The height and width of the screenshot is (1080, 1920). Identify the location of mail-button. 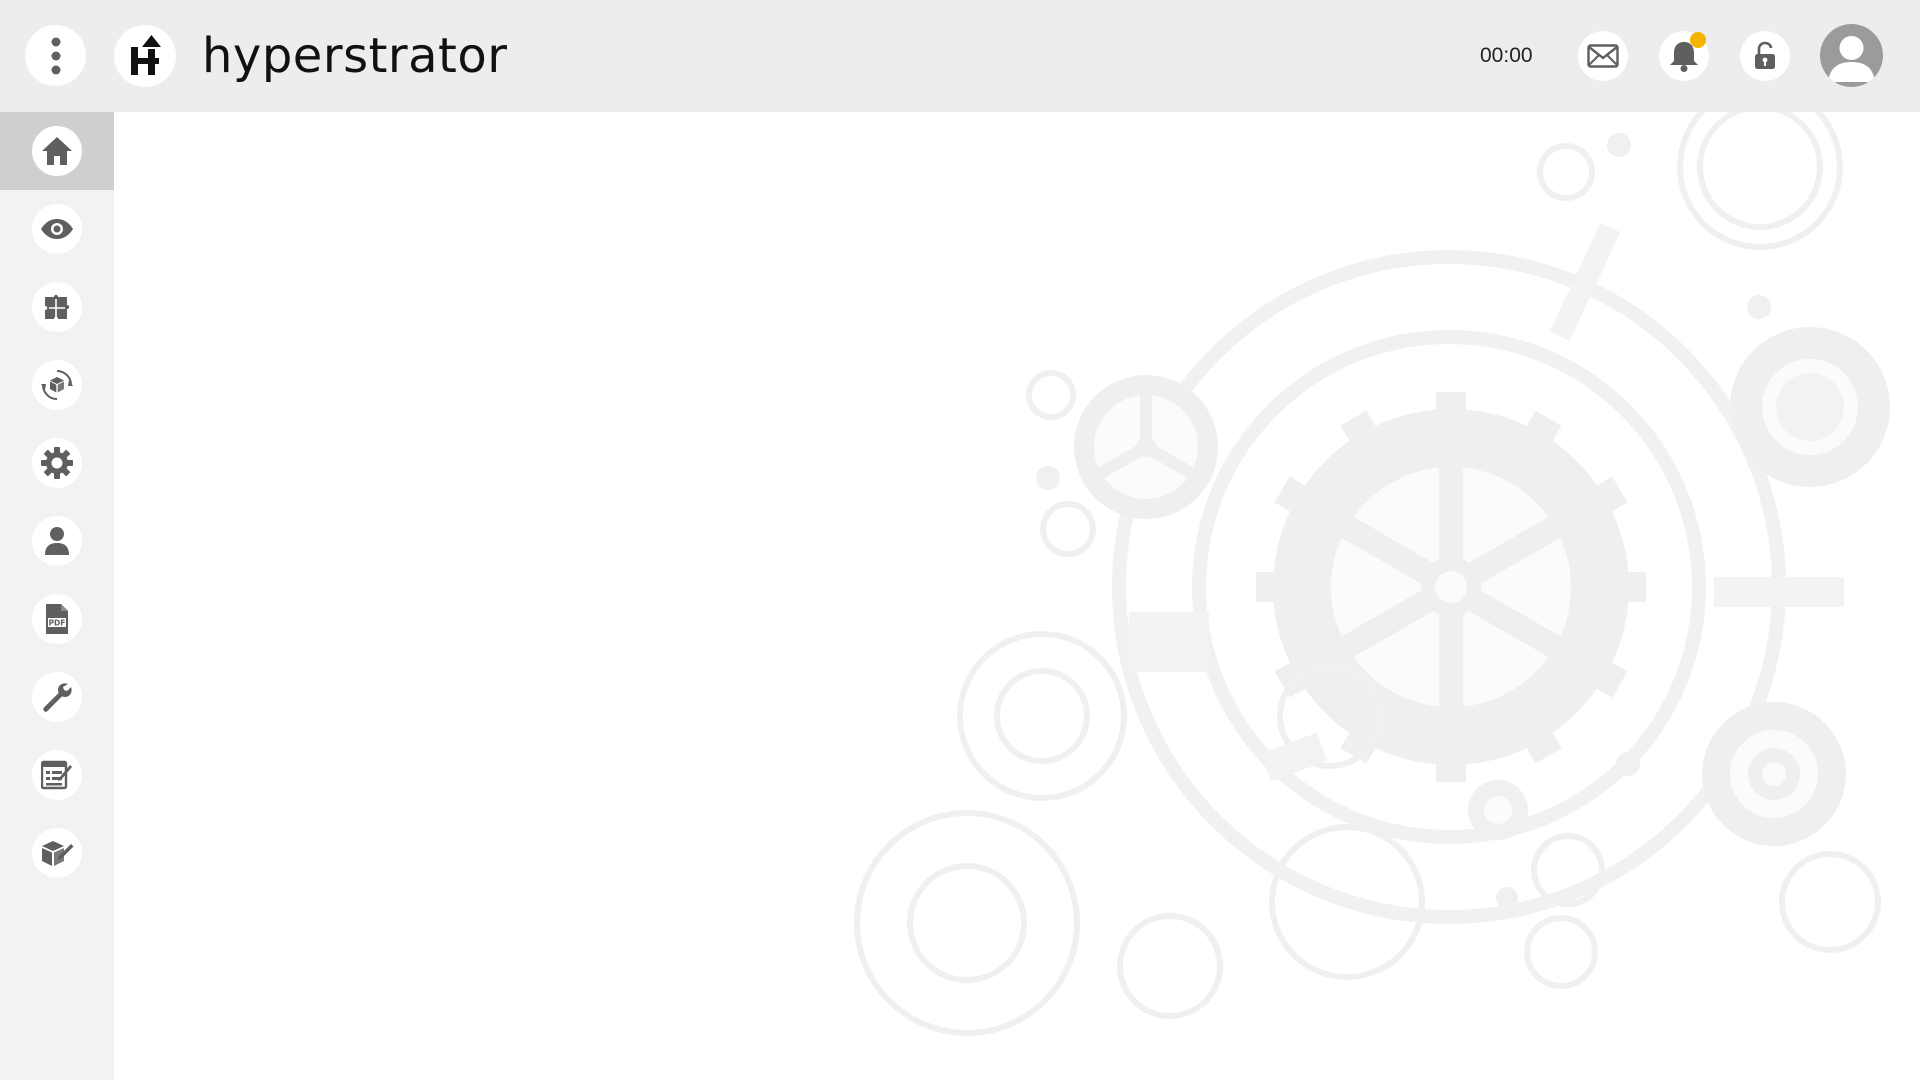
(1603, 56).